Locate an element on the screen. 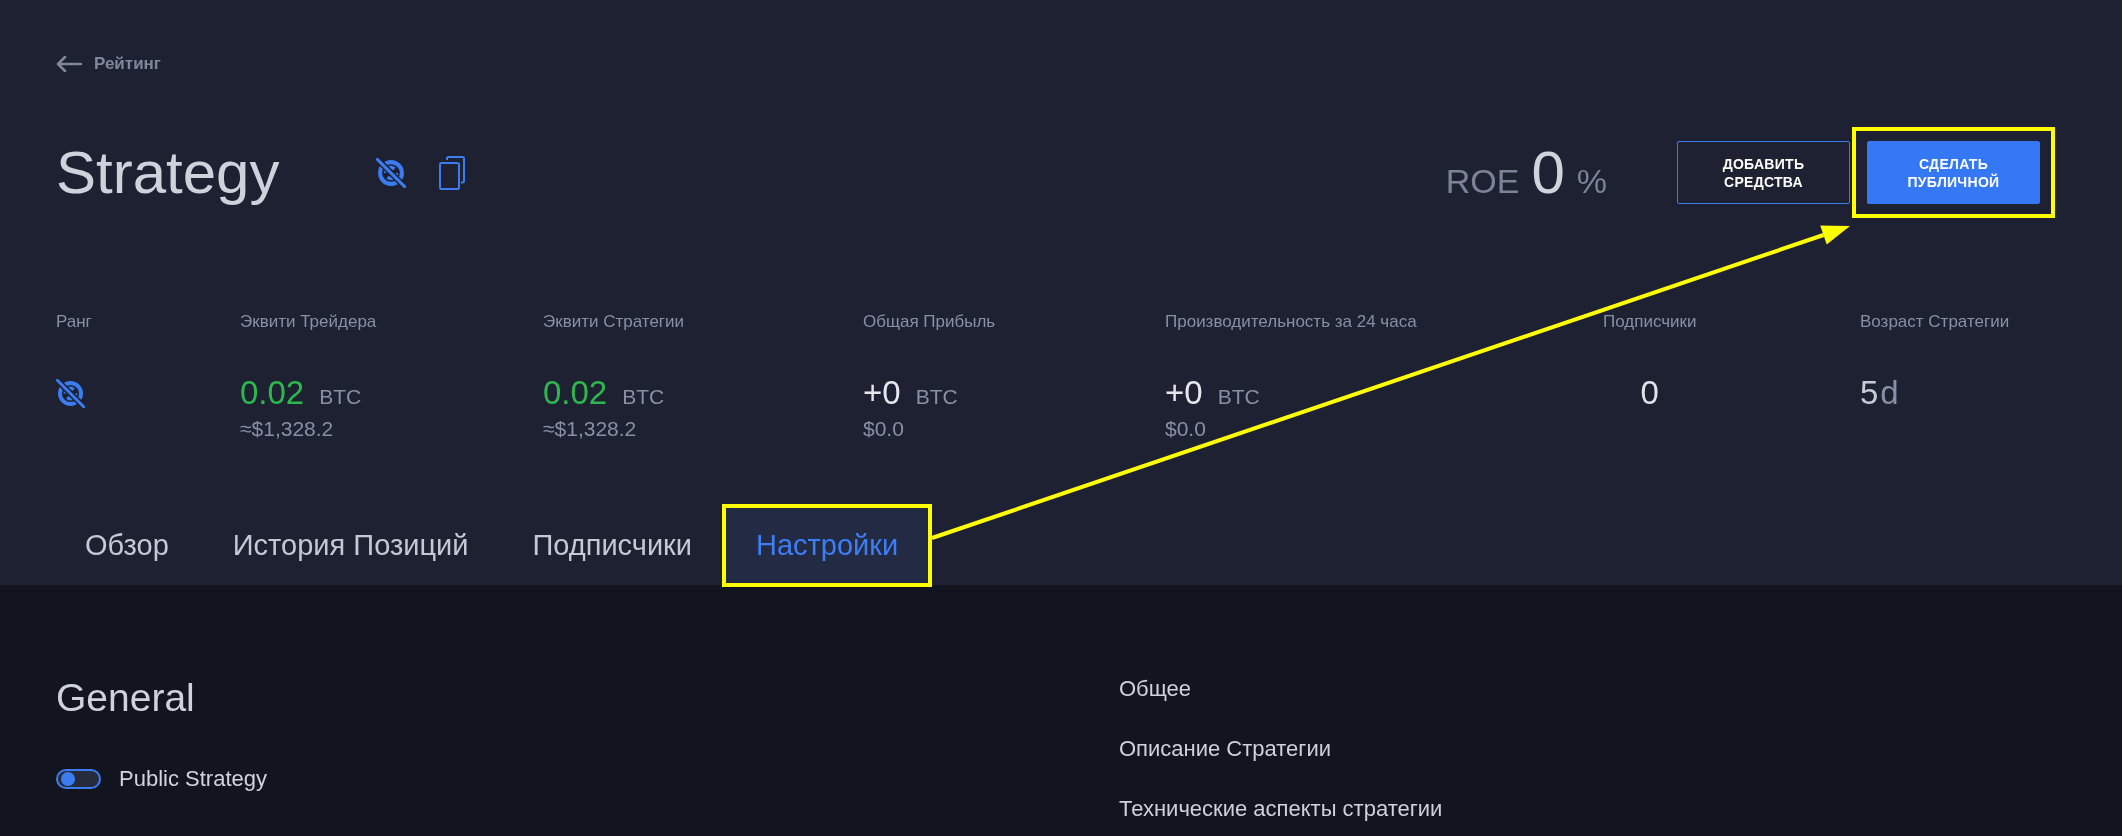 This screenshot has width=2122, height=836. tab: Настройки is located at coordinates (827, 545).